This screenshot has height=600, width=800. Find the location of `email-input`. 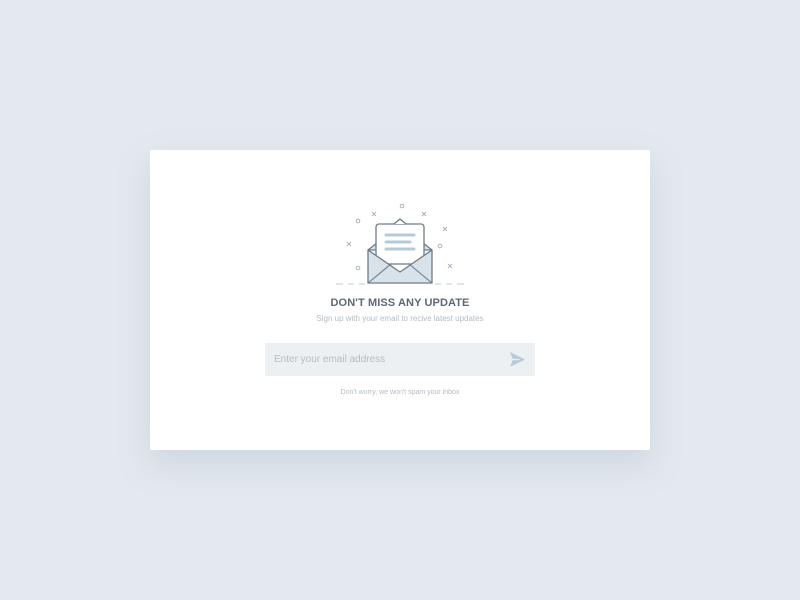

email-input is located at coordinates (378, 359).